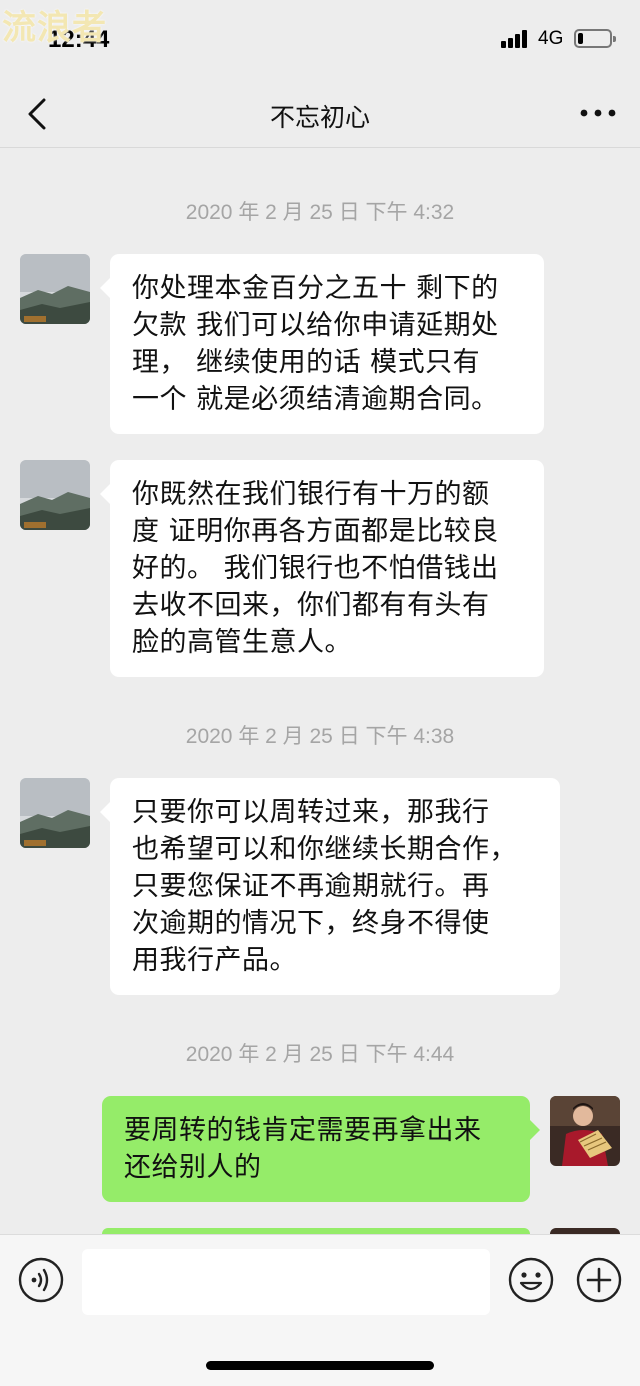 Image resolution: width=640 pixels, height=1386 pixels. I want to click on message-timestamp: 2020 年 2 月 25 日 下午 4:38, so click(320, 736).